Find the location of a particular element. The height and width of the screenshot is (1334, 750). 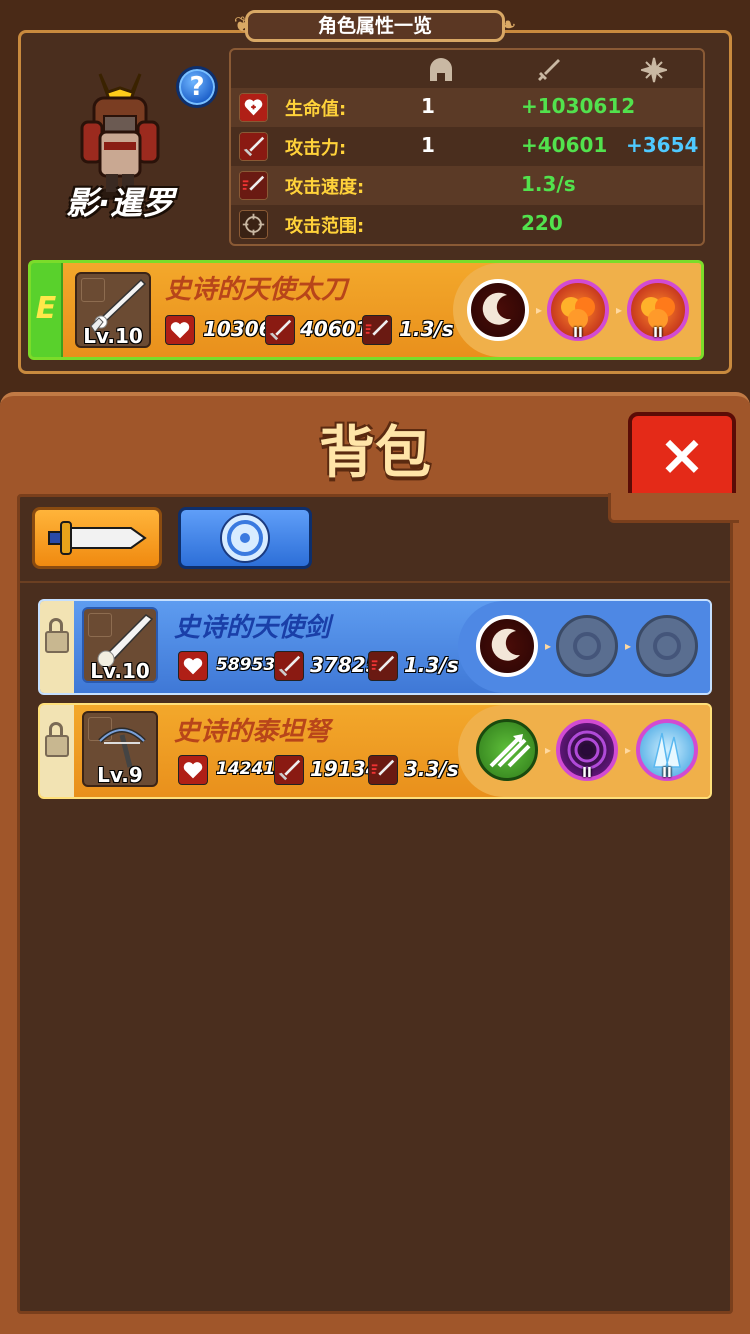

stat-equip-value: 220 is located at coordinates (542, 223).